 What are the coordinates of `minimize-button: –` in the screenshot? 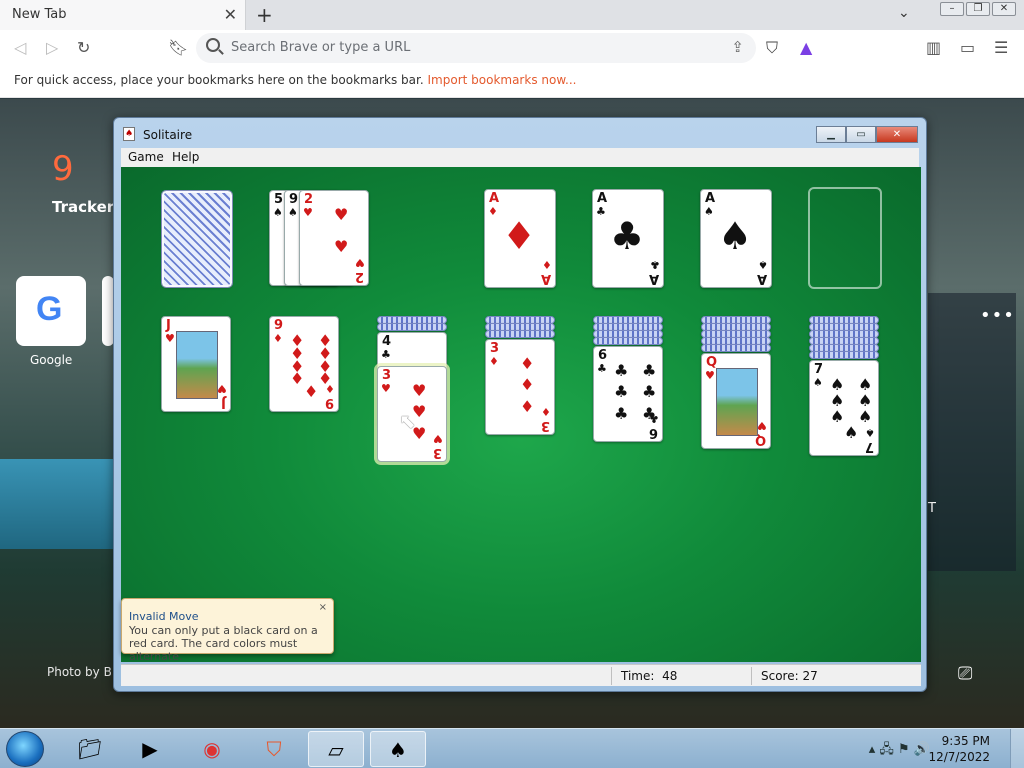 It's located at (952, 9).